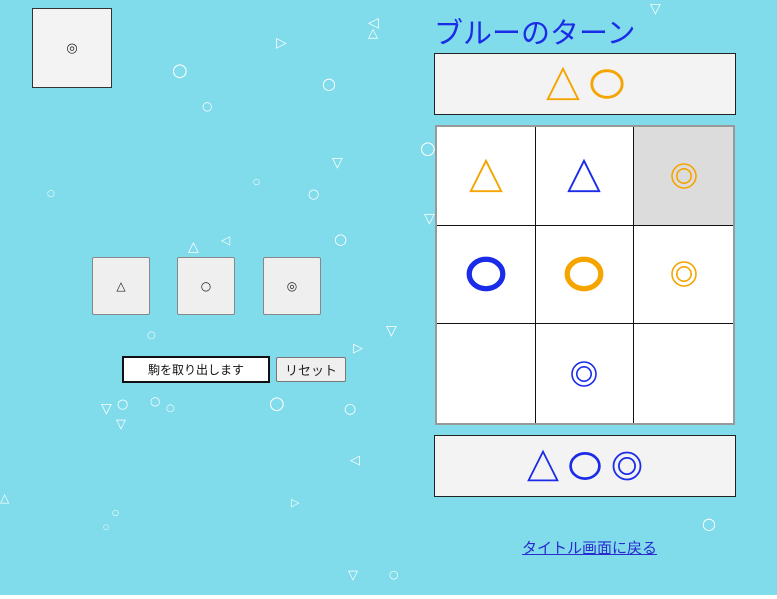 This screenshot has width=777, height=599. What do you see at coordinates (535, 33) in the screenshot?
I see `turn-title: ブルーのターン` at bounding box center [535, 33].